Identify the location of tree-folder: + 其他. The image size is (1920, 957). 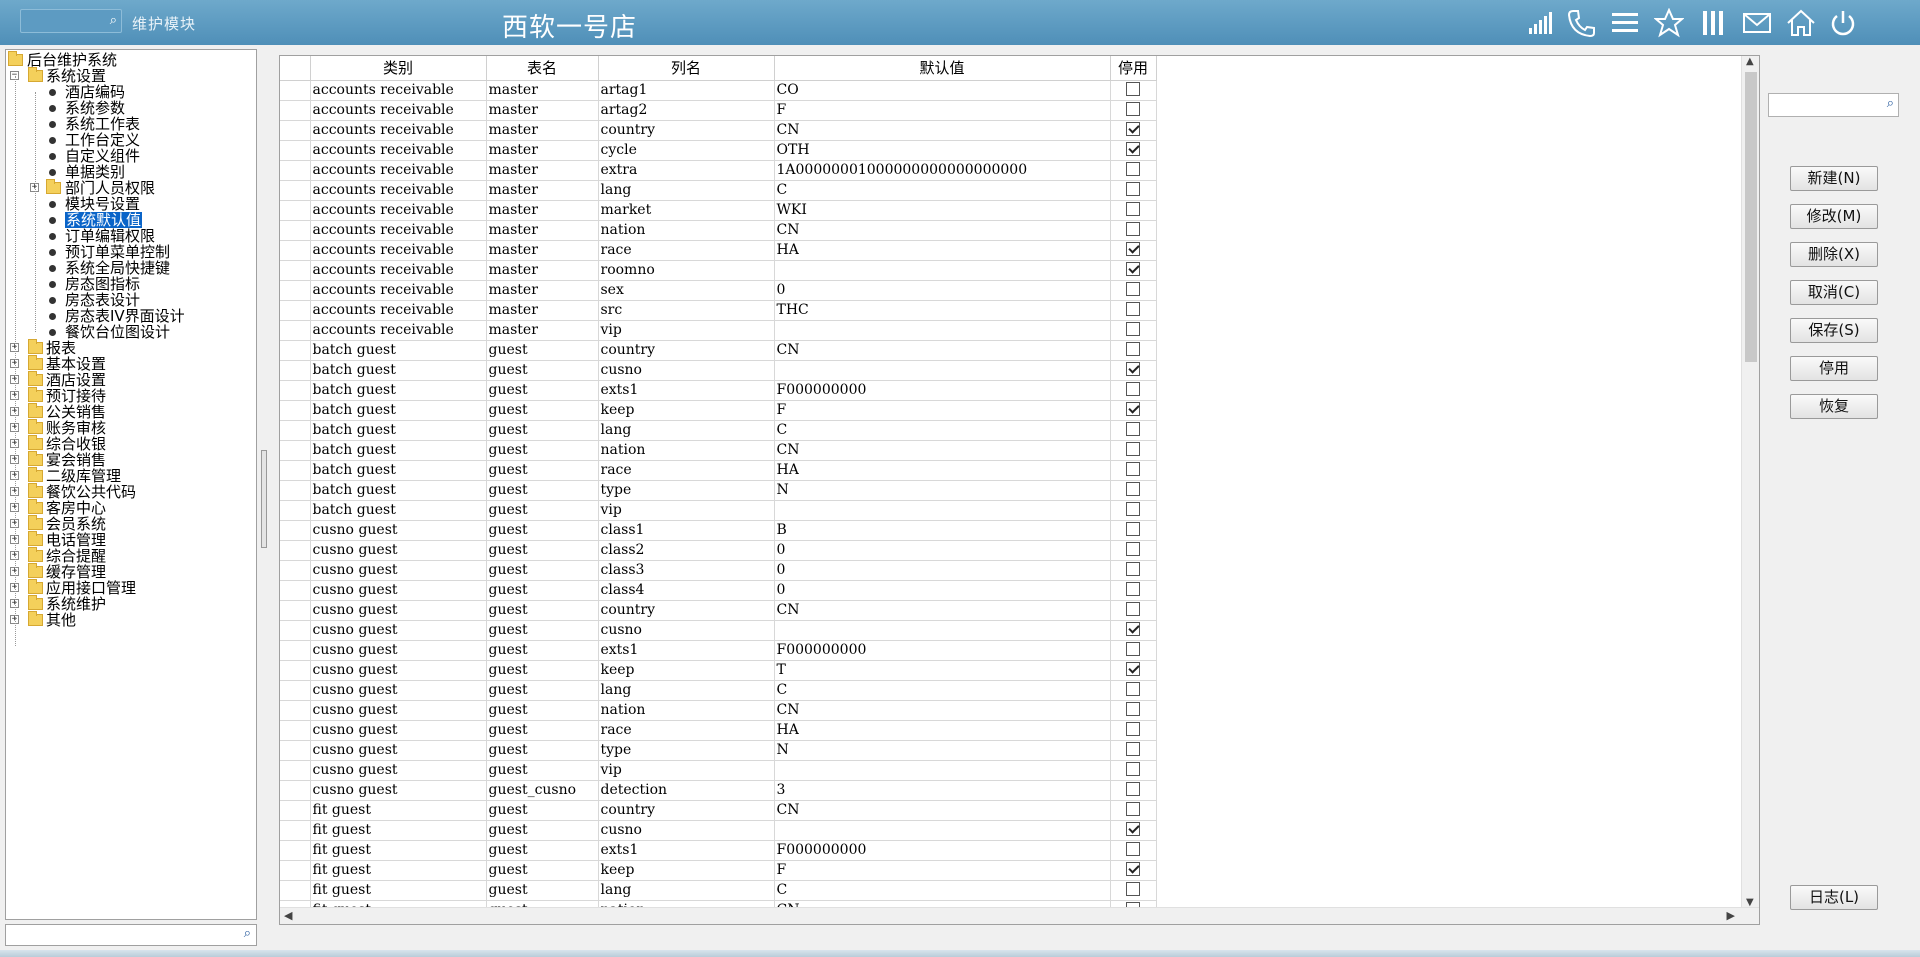
(131, 619).